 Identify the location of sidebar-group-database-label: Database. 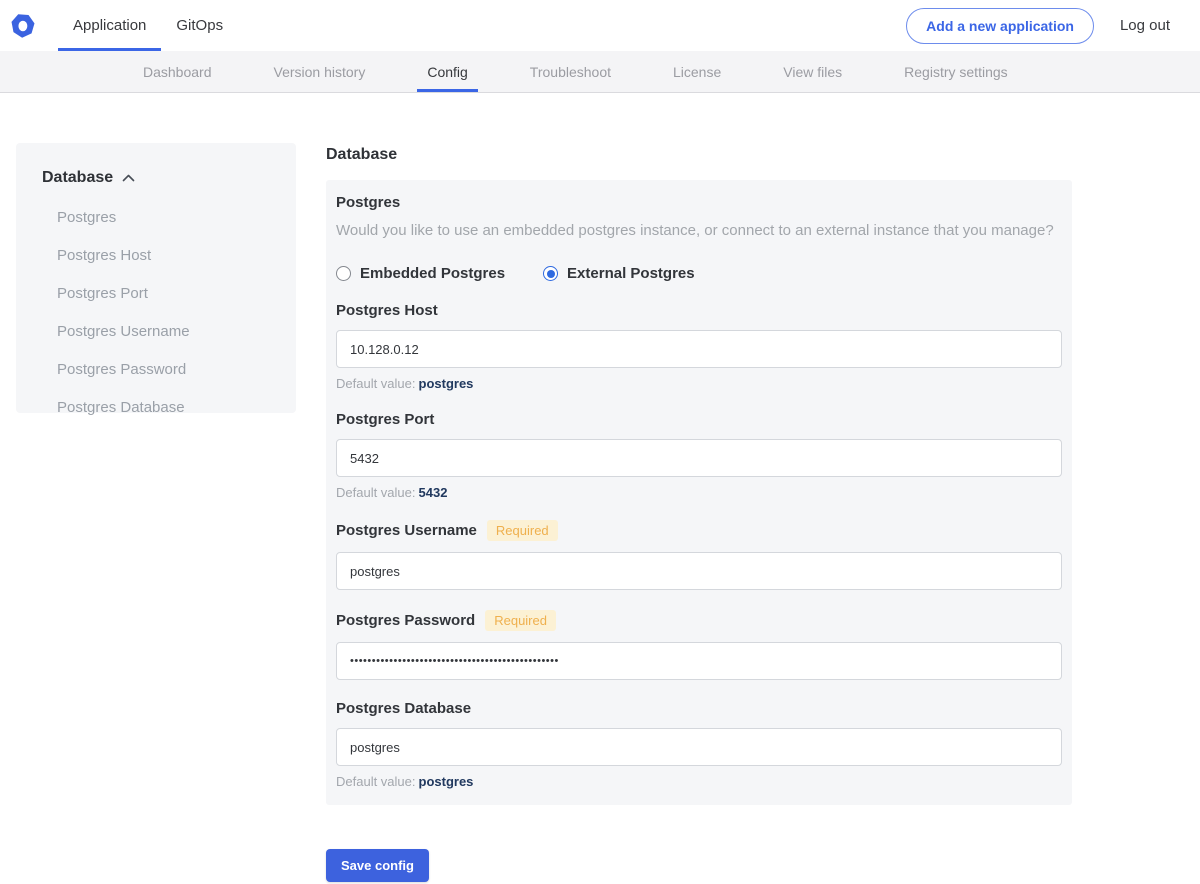
(78, 177).